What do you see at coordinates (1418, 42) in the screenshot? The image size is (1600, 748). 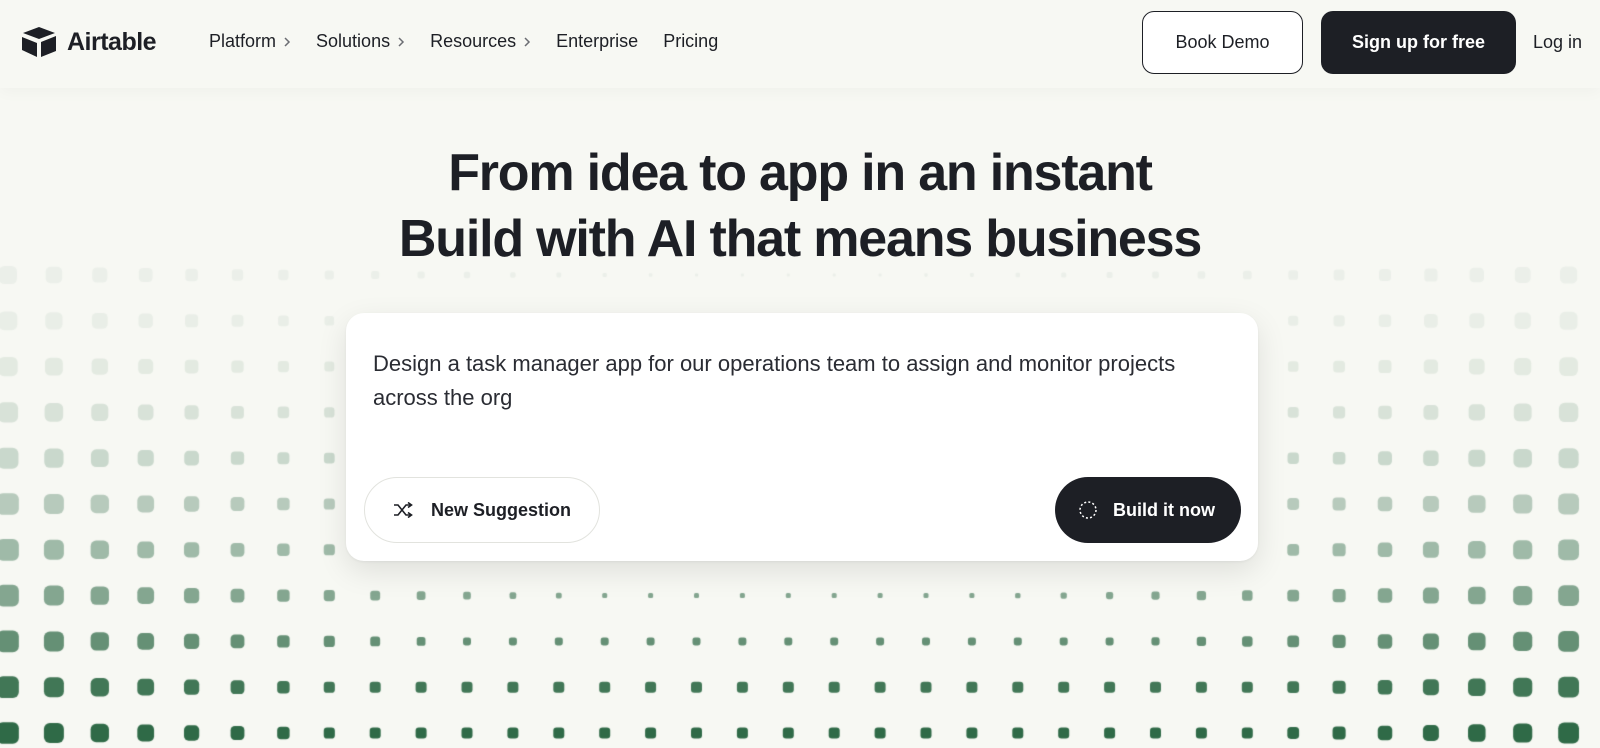 I see `sign-up-button: Sign up for free` at bounding box center [1418, 42].